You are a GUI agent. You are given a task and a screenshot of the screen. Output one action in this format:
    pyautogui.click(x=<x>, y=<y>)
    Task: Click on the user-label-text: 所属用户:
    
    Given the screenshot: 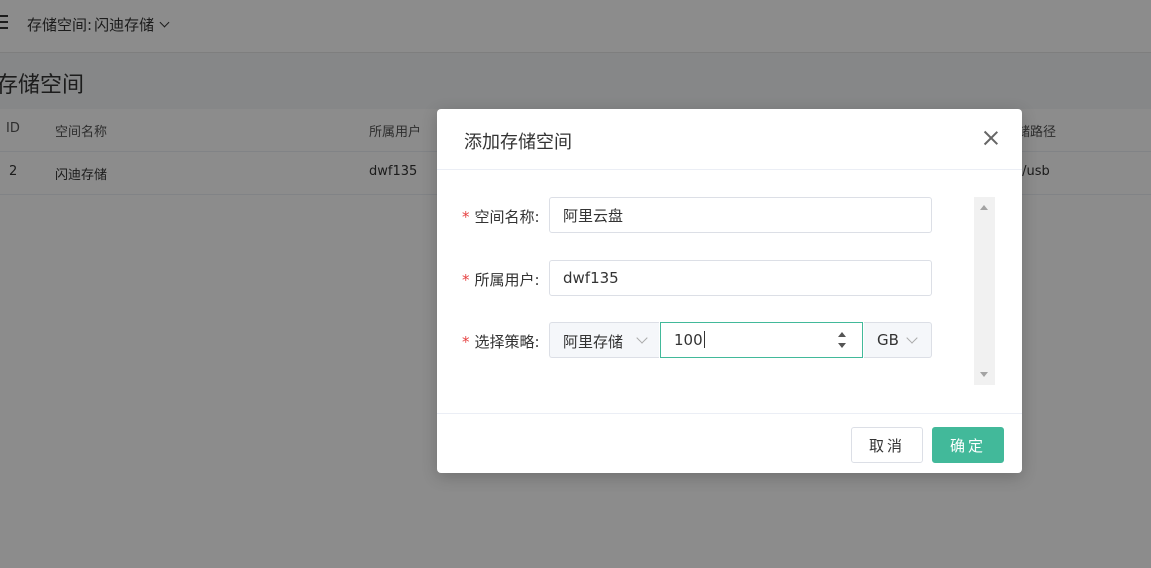 What is the action you would take?
    pyautogui.click(x=507, y=280)
    